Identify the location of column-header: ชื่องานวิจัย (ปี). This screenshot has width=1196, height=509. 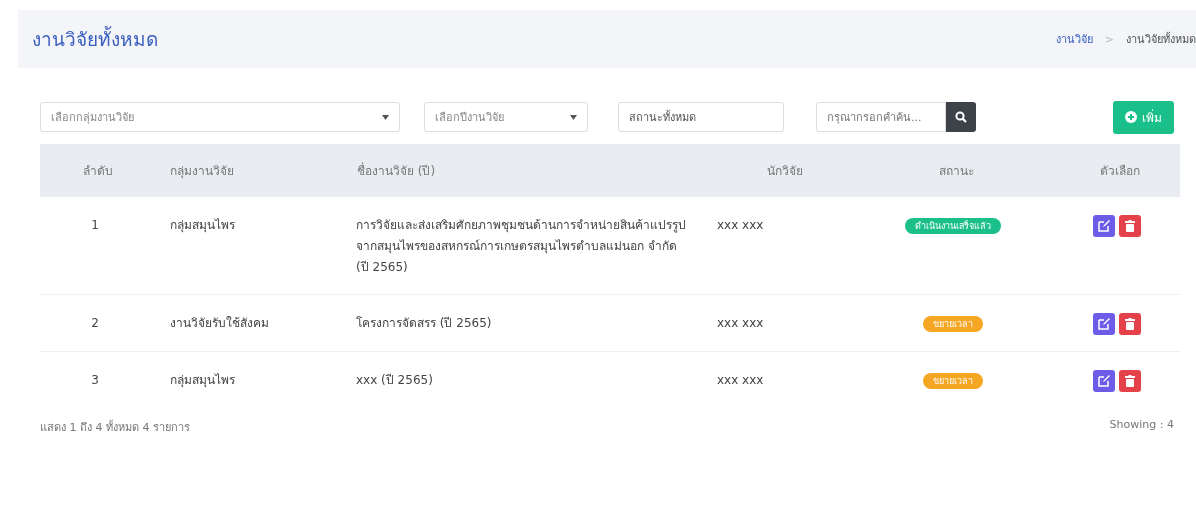
(396, 171).